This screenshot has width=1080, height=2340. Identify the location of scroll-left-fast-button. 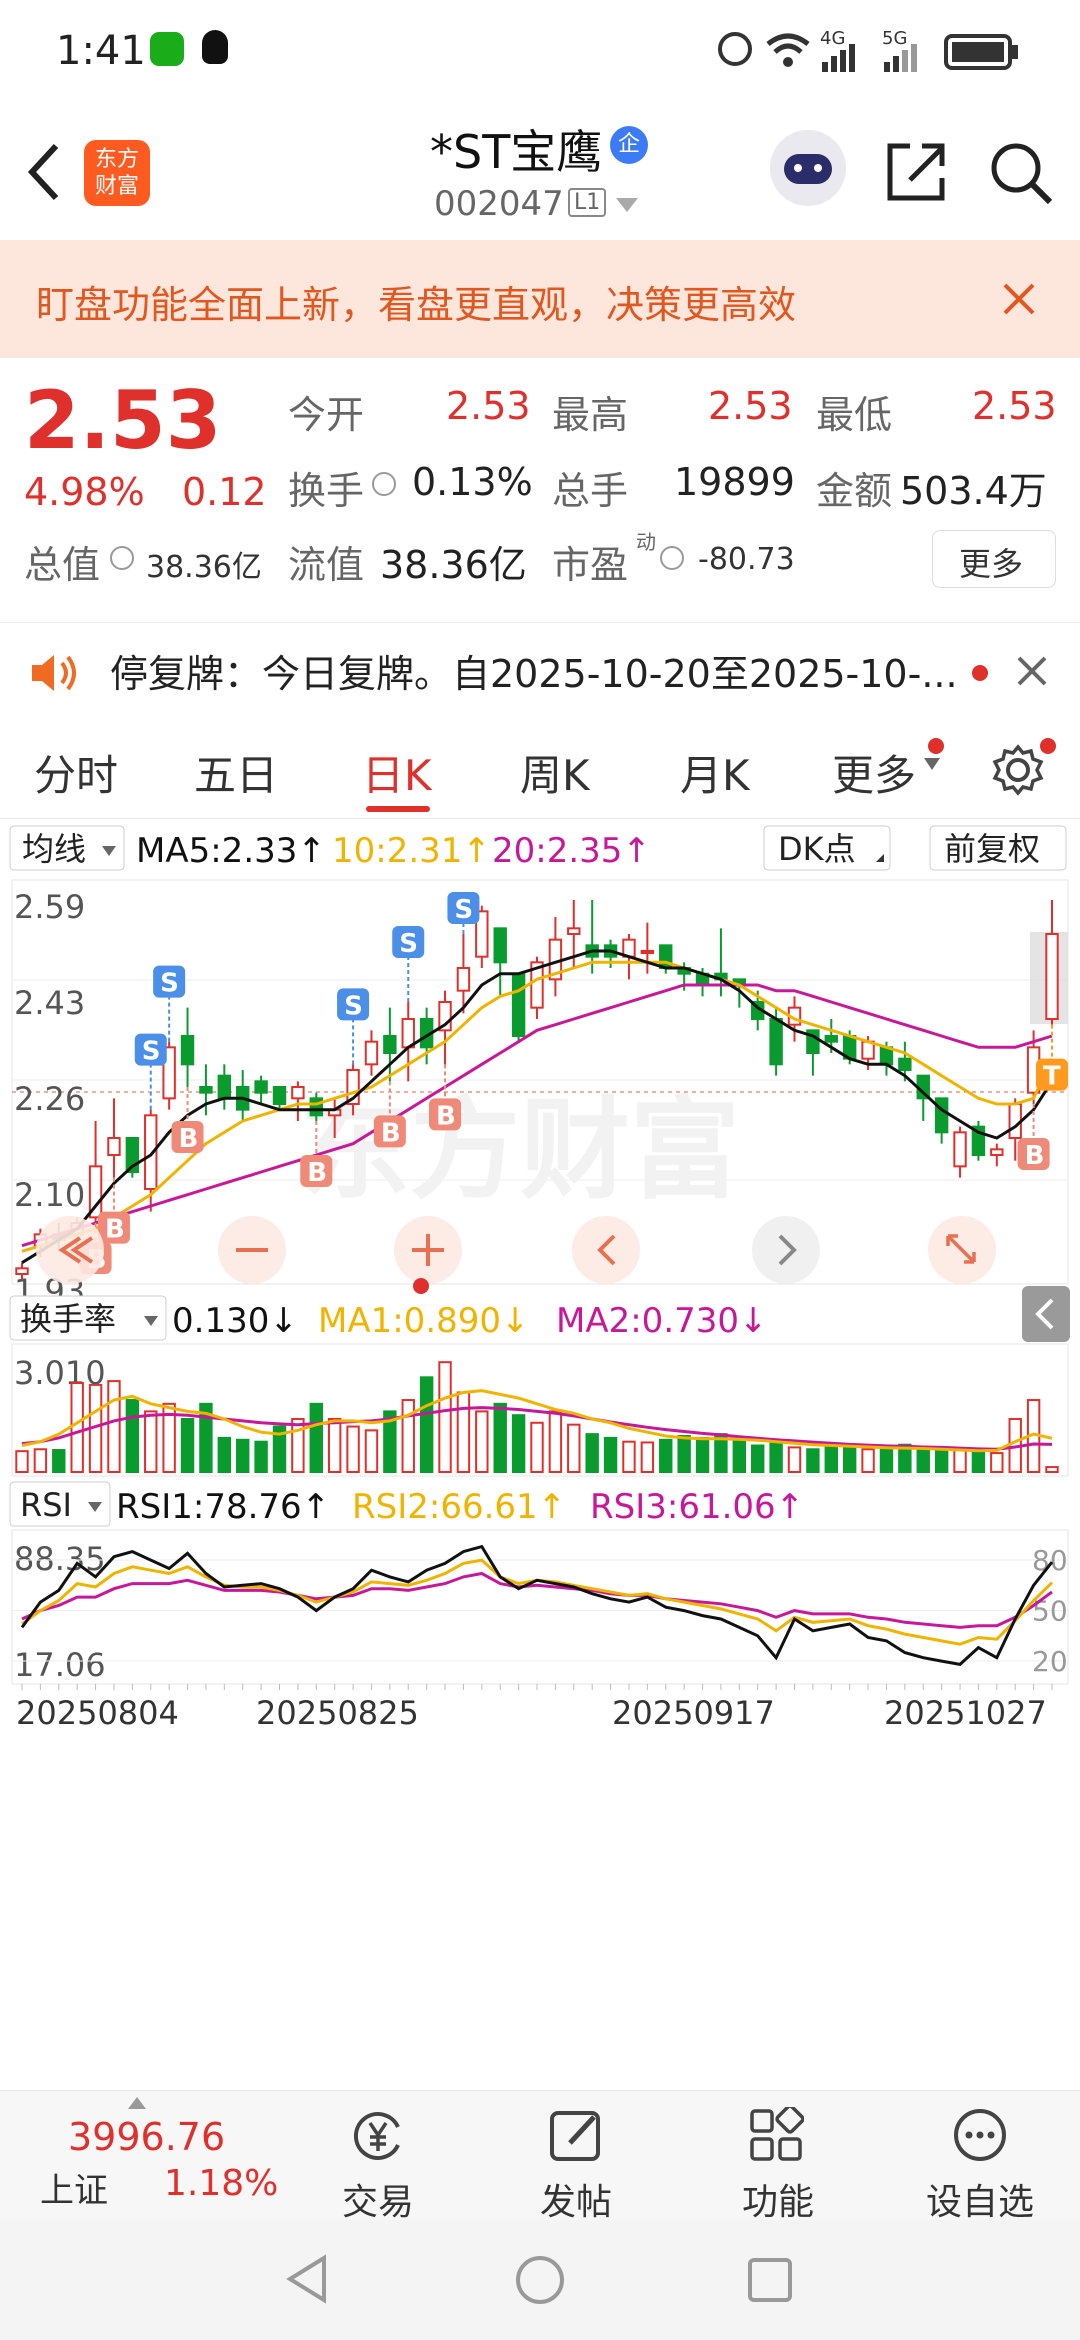
(70, 1250).